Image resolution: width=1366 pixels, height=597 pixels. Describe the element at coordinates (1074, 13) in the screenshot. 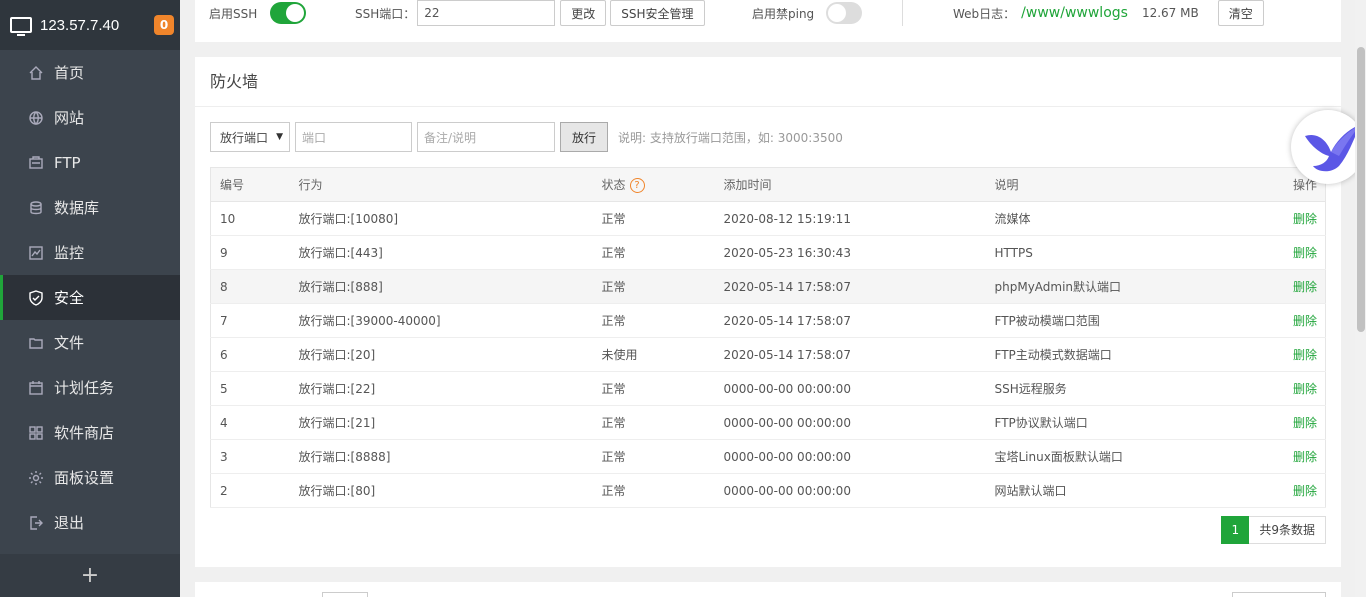

I see `weblog-path-link: /www/wwwlogs` at that location.